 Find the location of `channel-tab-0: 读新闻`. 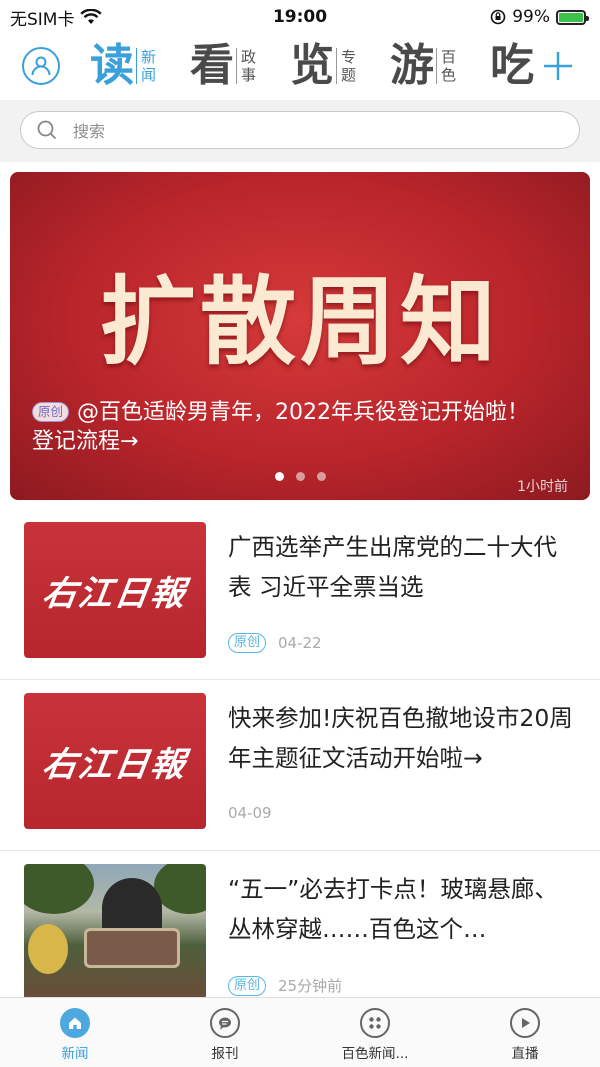

channel-tab-0: 读新闻 is located at coordinates (123, 66).